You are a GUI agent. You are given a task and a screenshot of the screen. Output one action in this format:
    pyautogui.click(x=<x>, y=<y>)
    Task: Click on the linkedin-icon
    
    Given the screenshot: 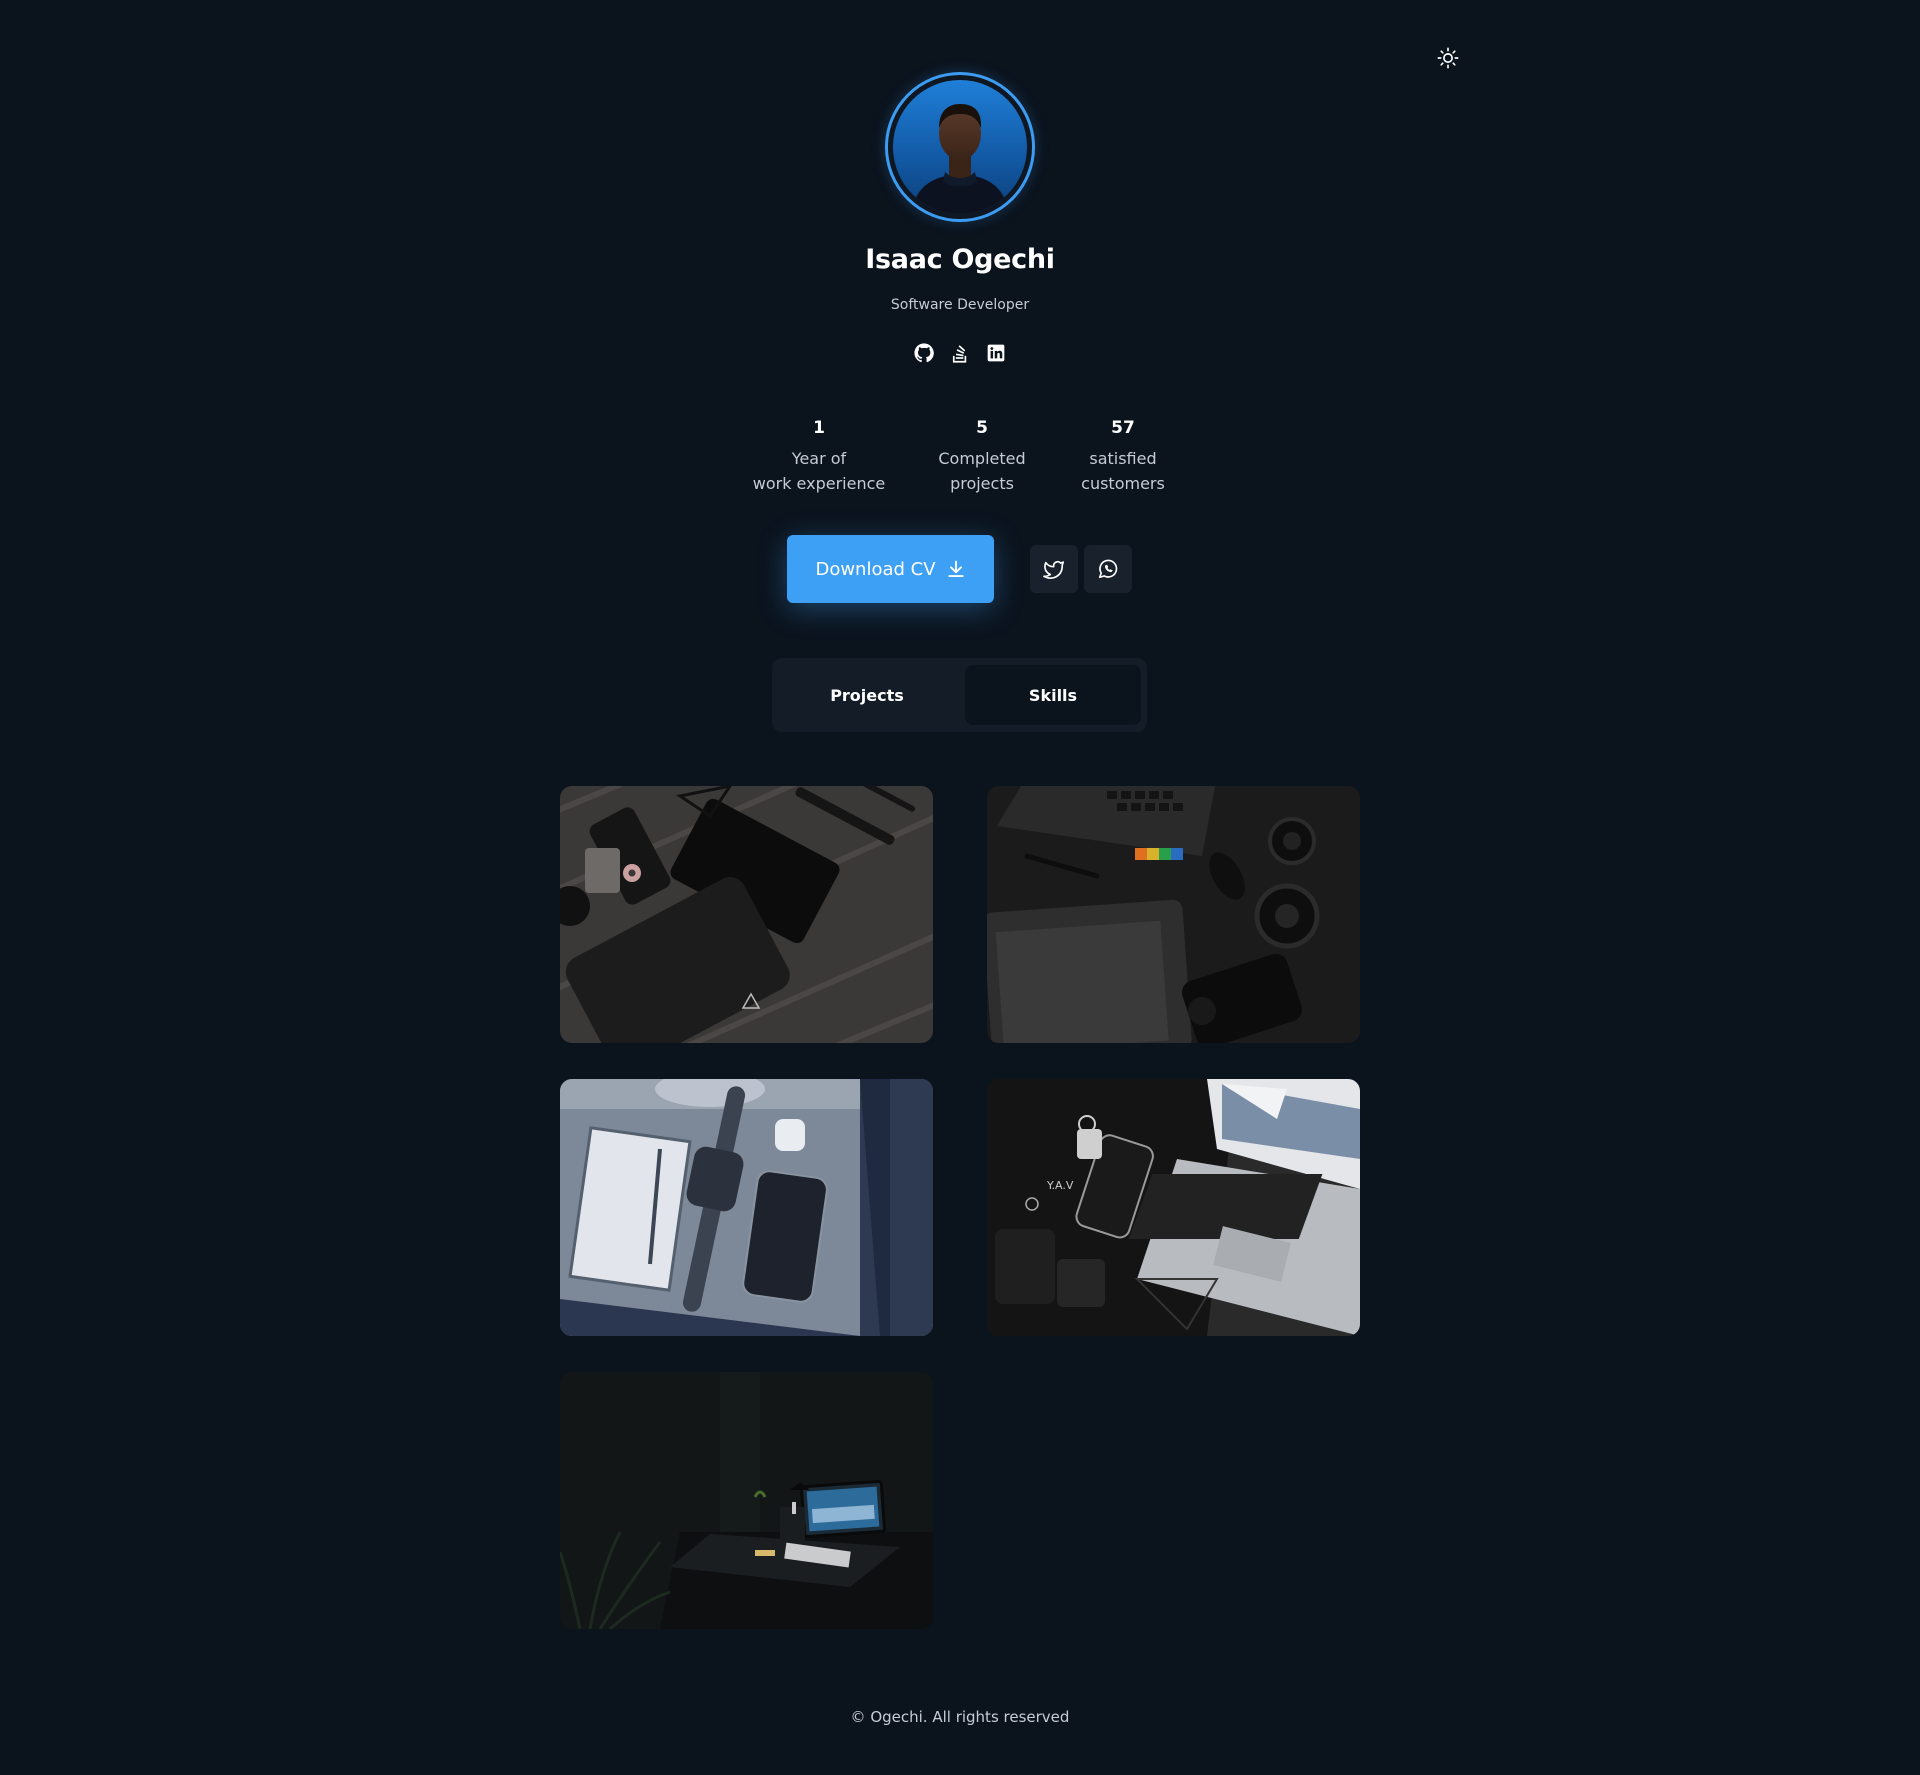 What is the action you would take?
    pyautogui.click(x=996, y=353)
    